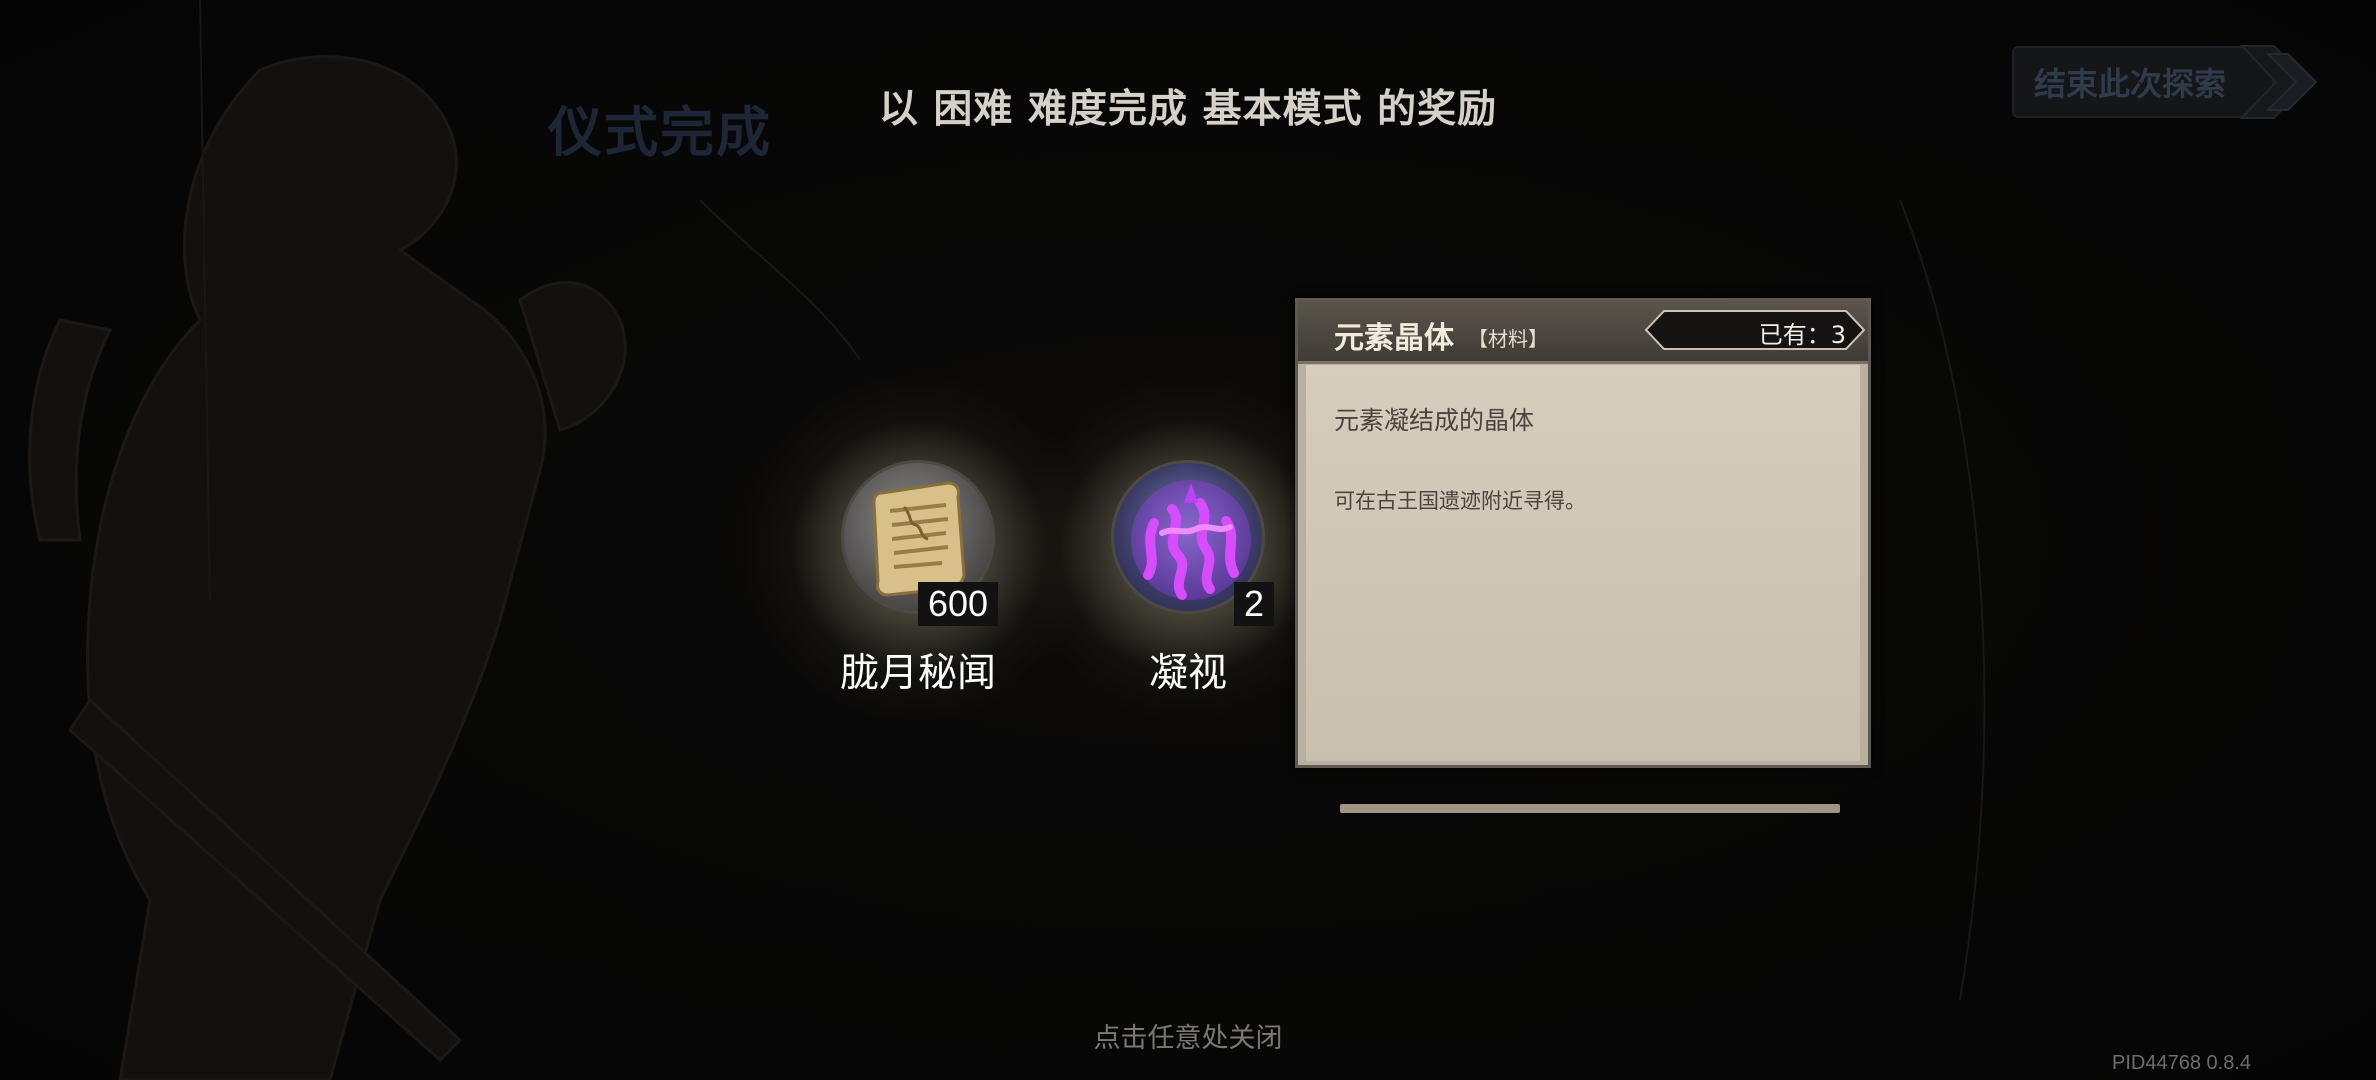 The height and width of the screenshot is (1080, 2376). I want to click on tooltip-source: 可在古王国遗迹附近寻得。, so click(1460, 501).